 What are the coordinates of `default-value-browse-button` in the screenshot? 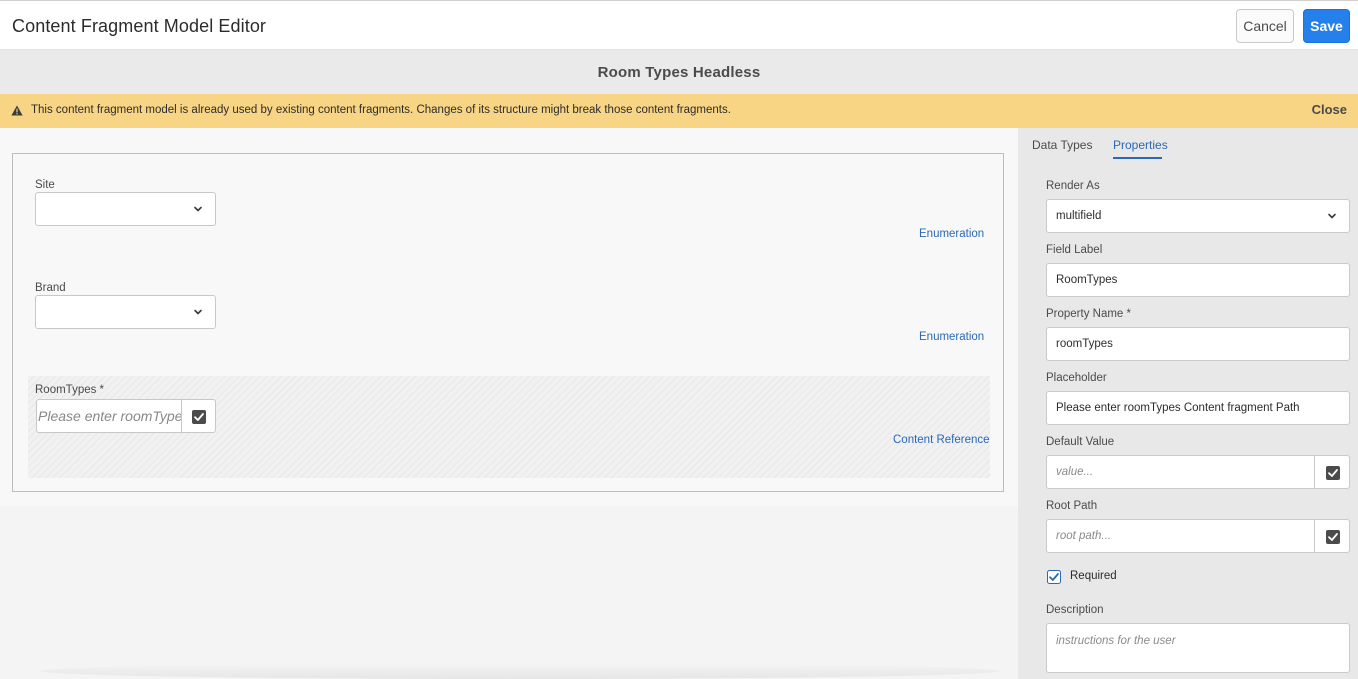 It's located at (1332, 472).